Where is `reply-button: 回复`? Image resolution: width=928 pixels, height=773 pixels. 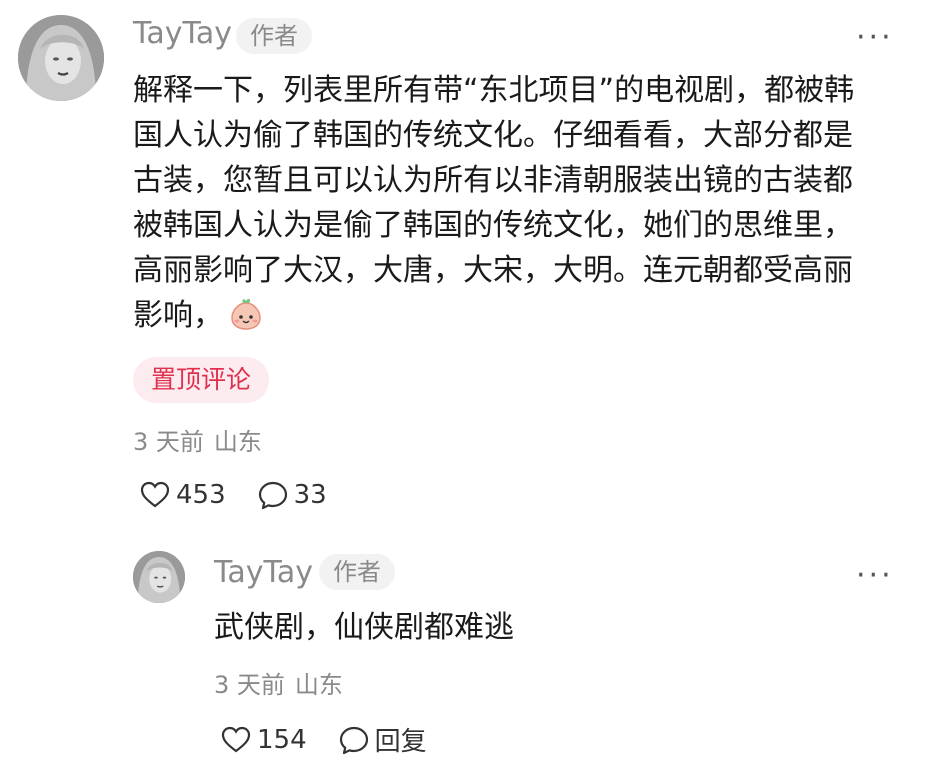
reply-button: 回复 is located at coordinates (382, 739).